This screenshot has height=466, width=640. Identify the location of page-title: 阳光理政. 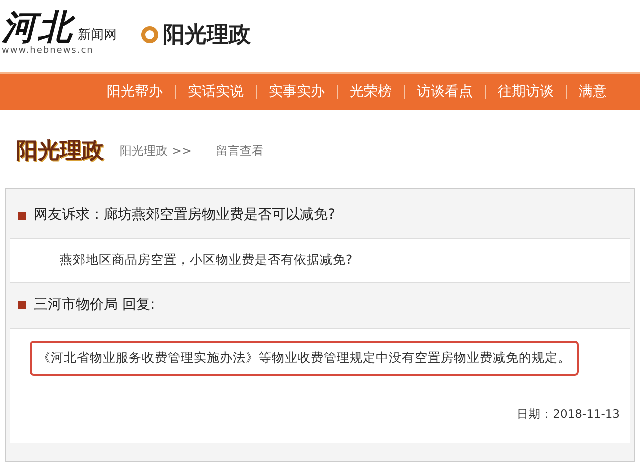
(60, 152).